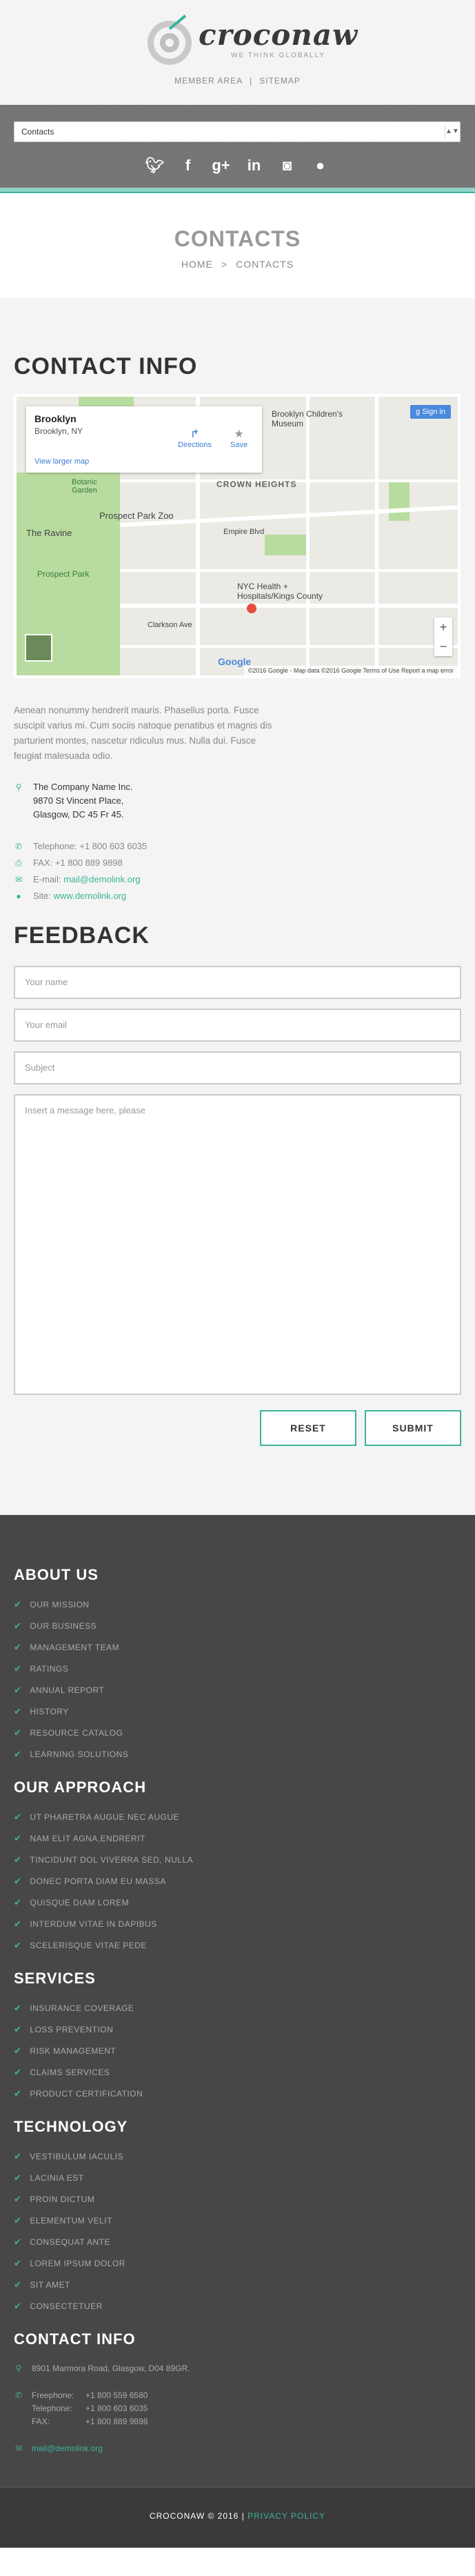  What do you see at coordinates (320, 165) in the screenshot?
I see `github-icon: ●` at bounding box center [320, 165].